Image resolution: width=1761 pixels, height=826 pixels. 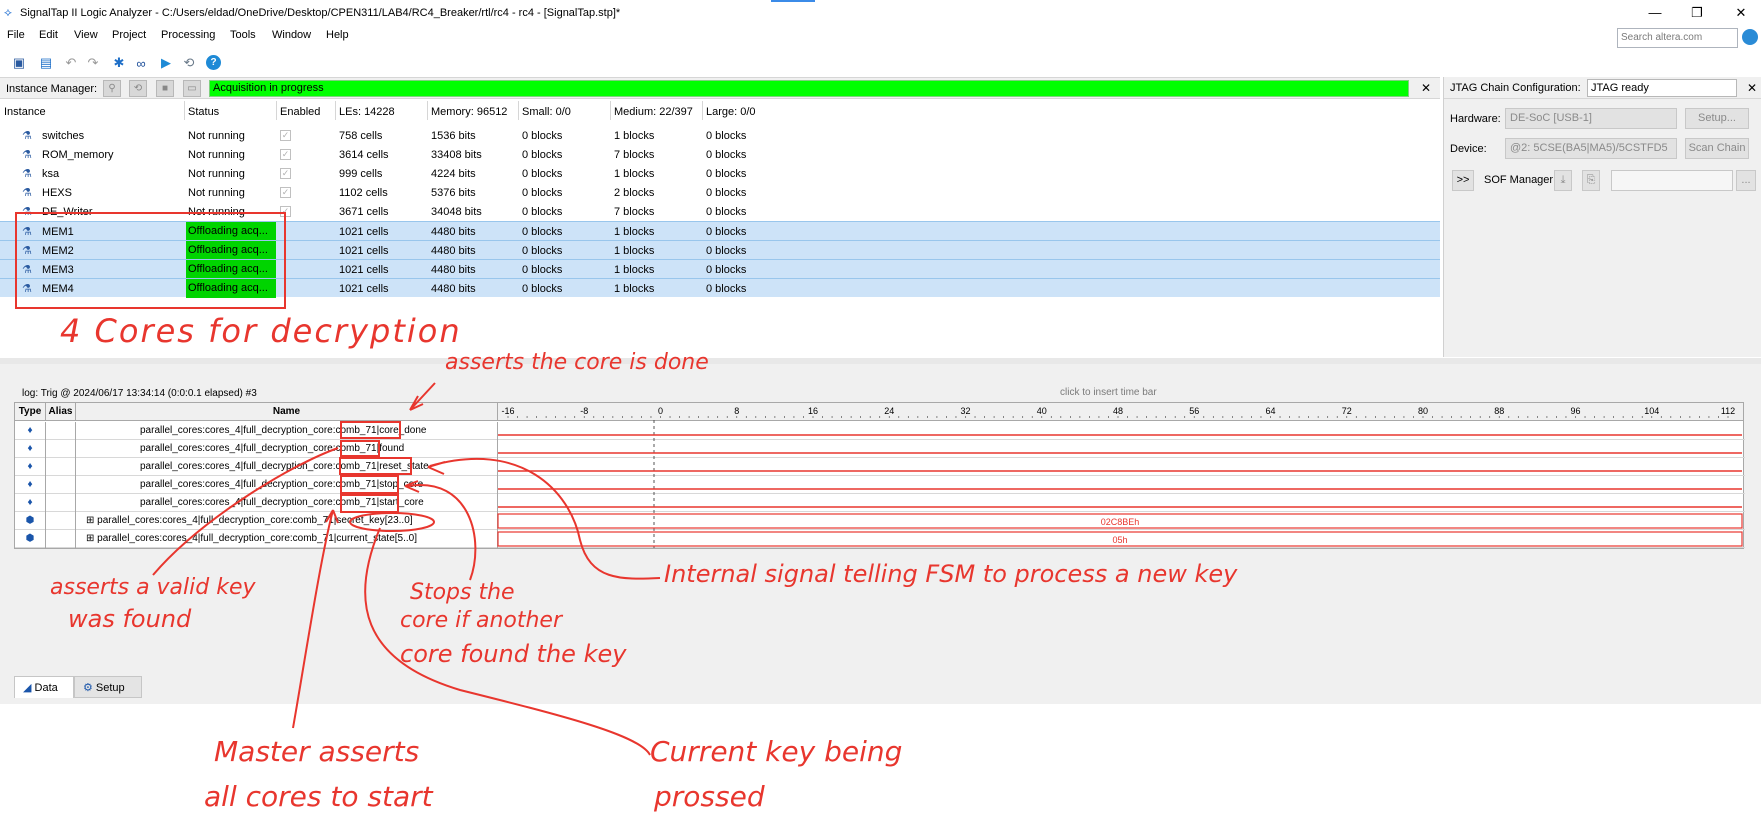 What do you see at coordinates (1741, 13) in the screenshot?
I see `close-window-button: ✕` at bounding box center [1741, 13].